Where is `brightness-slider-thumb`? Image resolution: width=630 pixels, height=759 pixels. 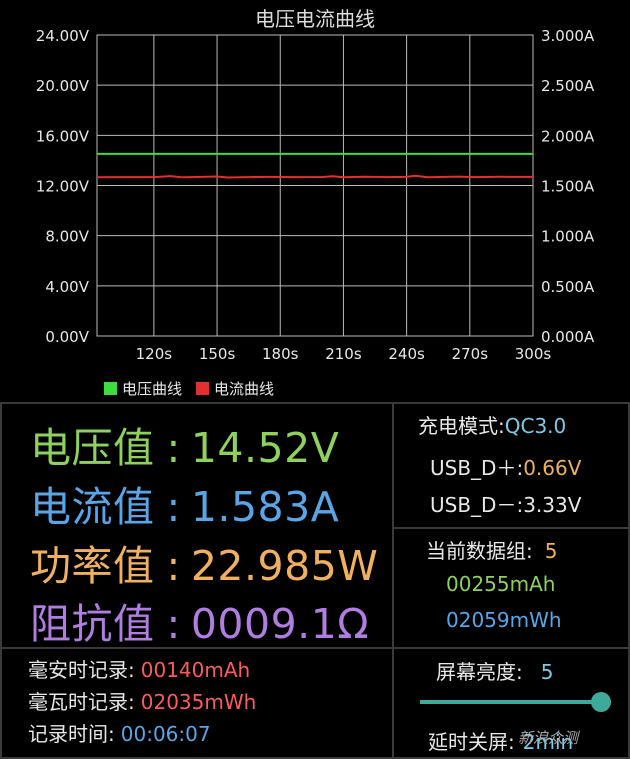
brightness-slider-thumb is located at coordinates (601, 702).